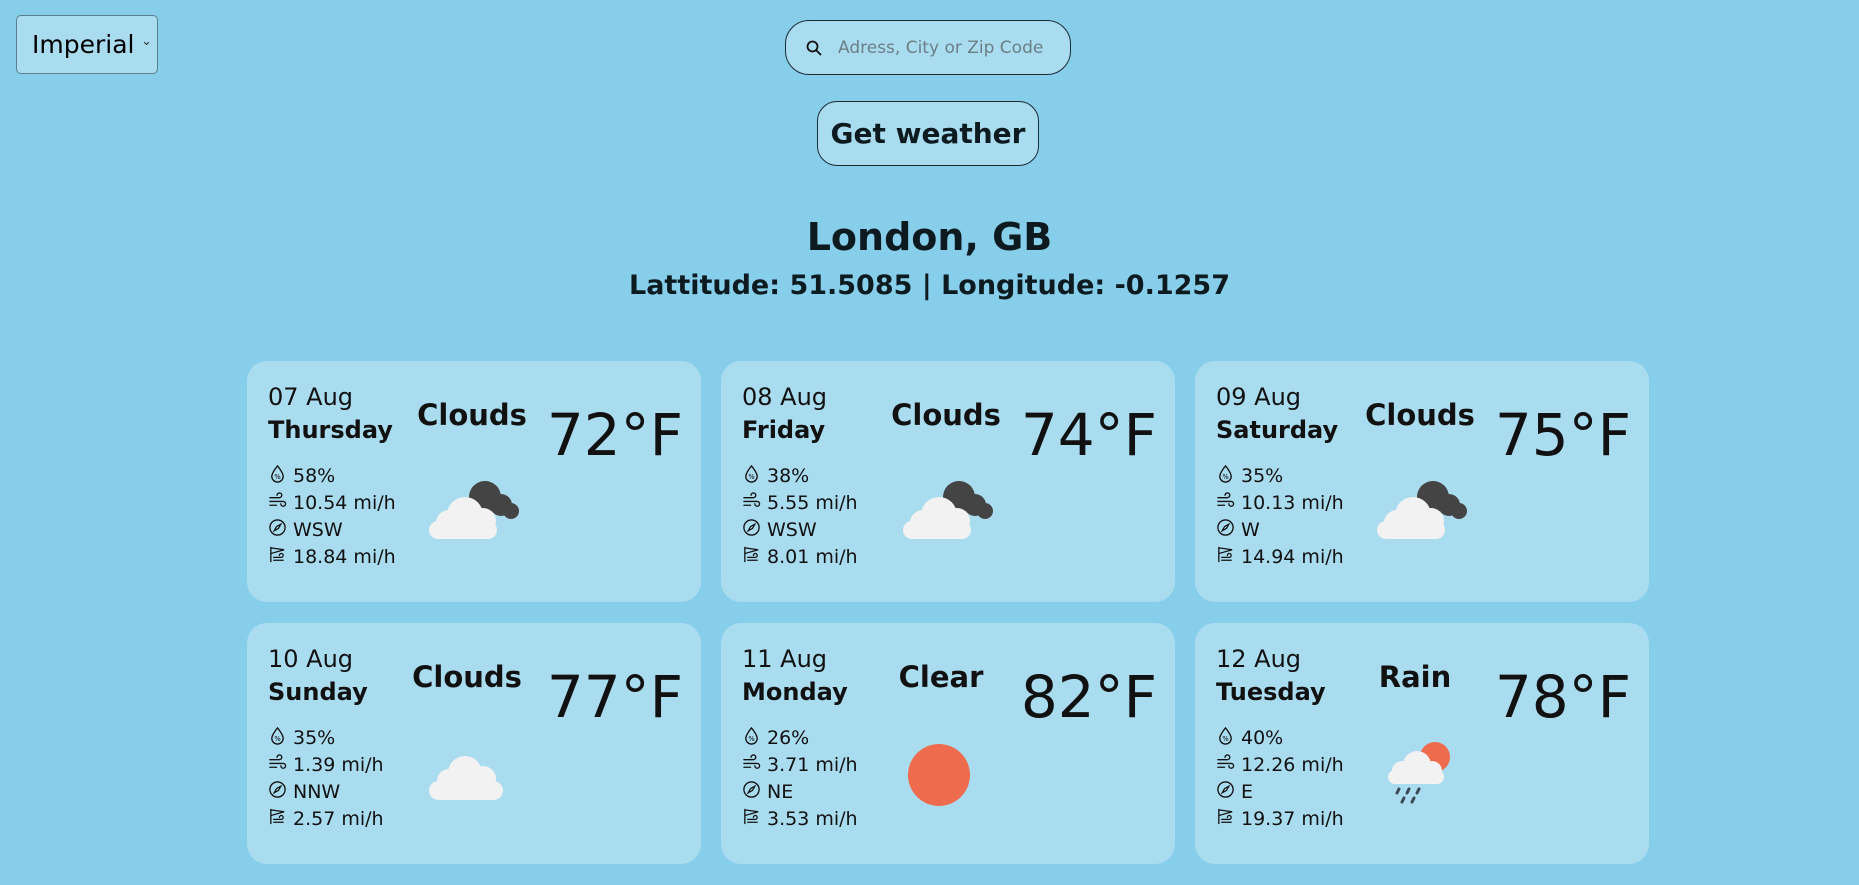  Describe the element at coordinates (814, 47) in the screenshot. I see `search-icon` at that location.